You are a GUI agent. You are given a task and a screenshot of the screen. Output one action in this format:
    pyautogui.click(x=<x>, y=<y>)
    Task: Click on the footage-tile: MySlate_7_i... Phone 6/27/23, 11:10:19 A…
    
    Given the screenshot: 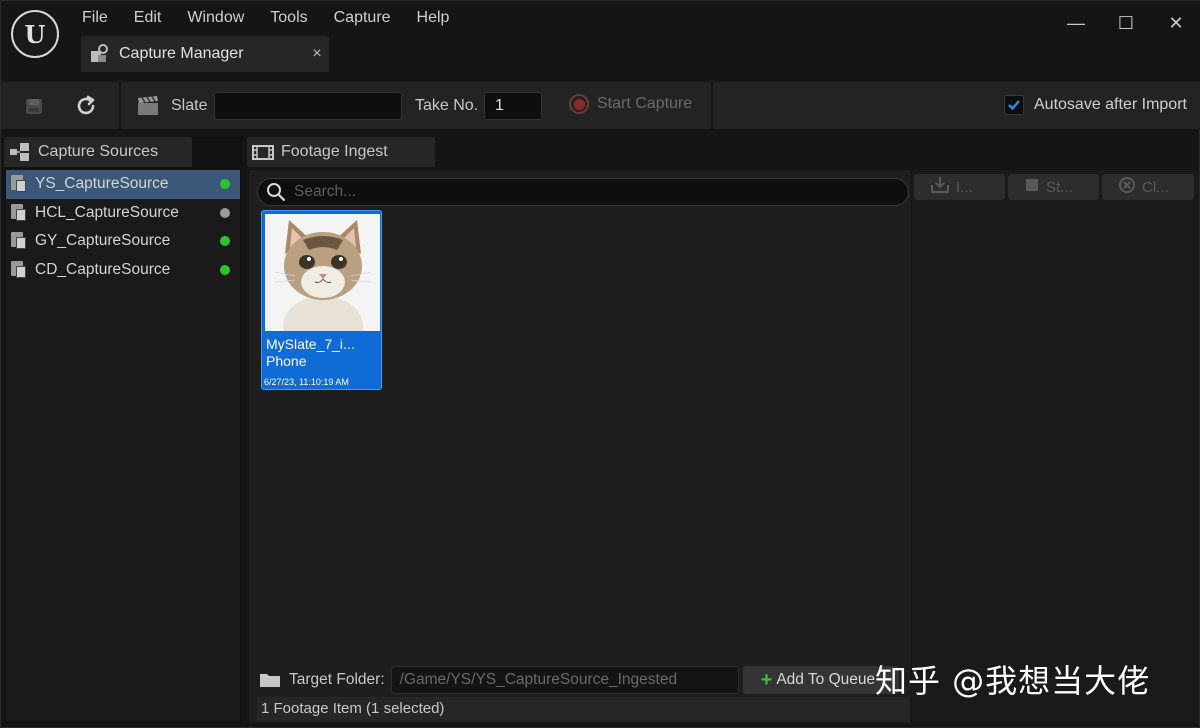 What is the action you would take?
    pyautogui.click(x=321, y=300)
    